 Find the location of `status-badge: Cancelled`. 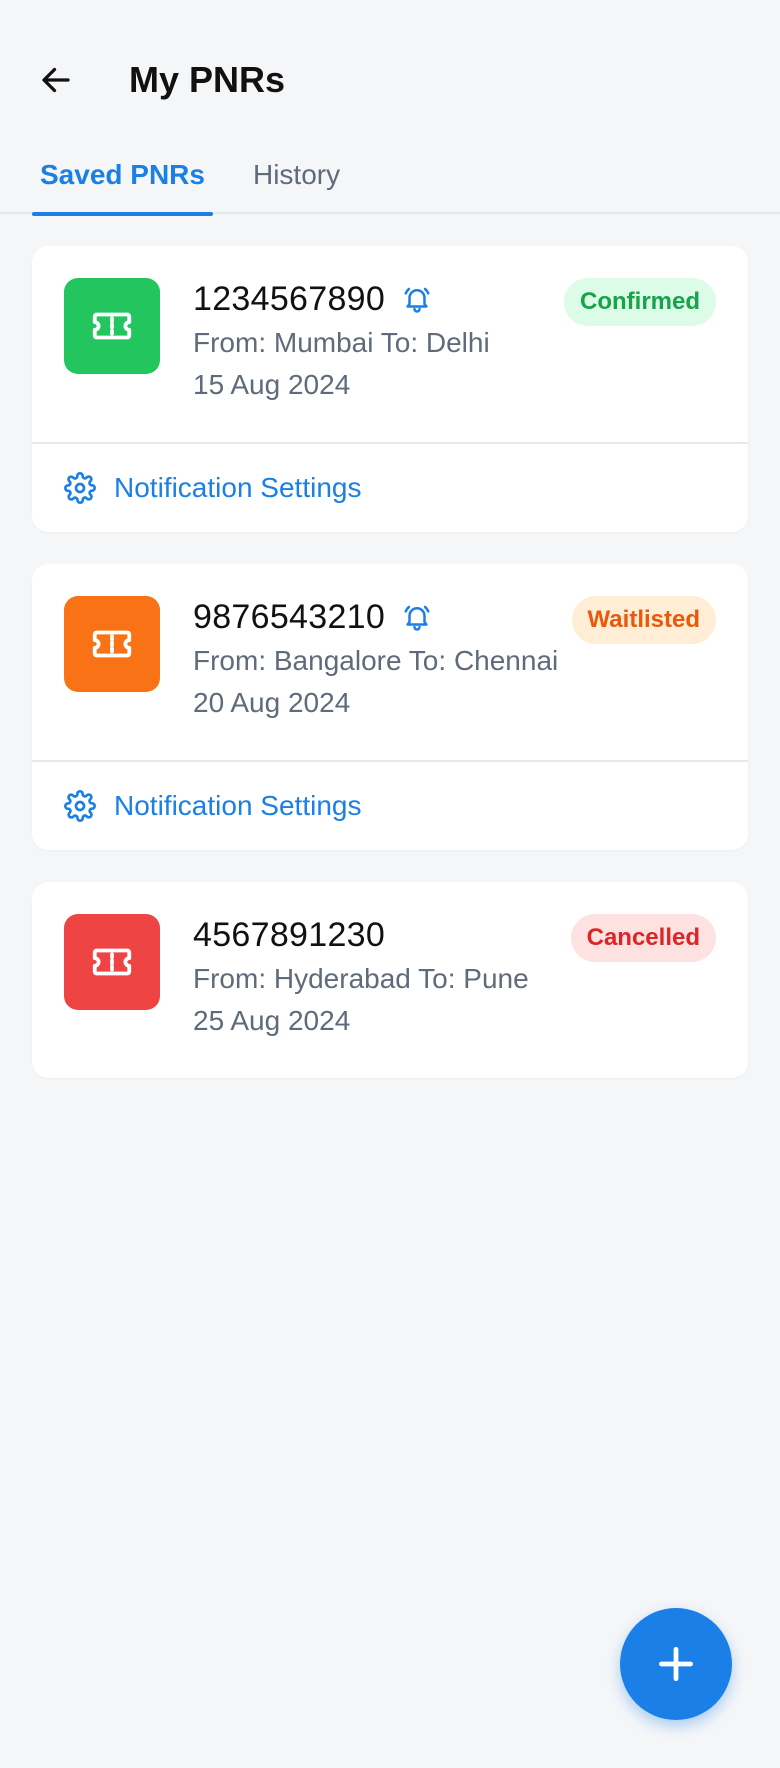

status-badge: Cancelled is located at coordinates (643, 938).